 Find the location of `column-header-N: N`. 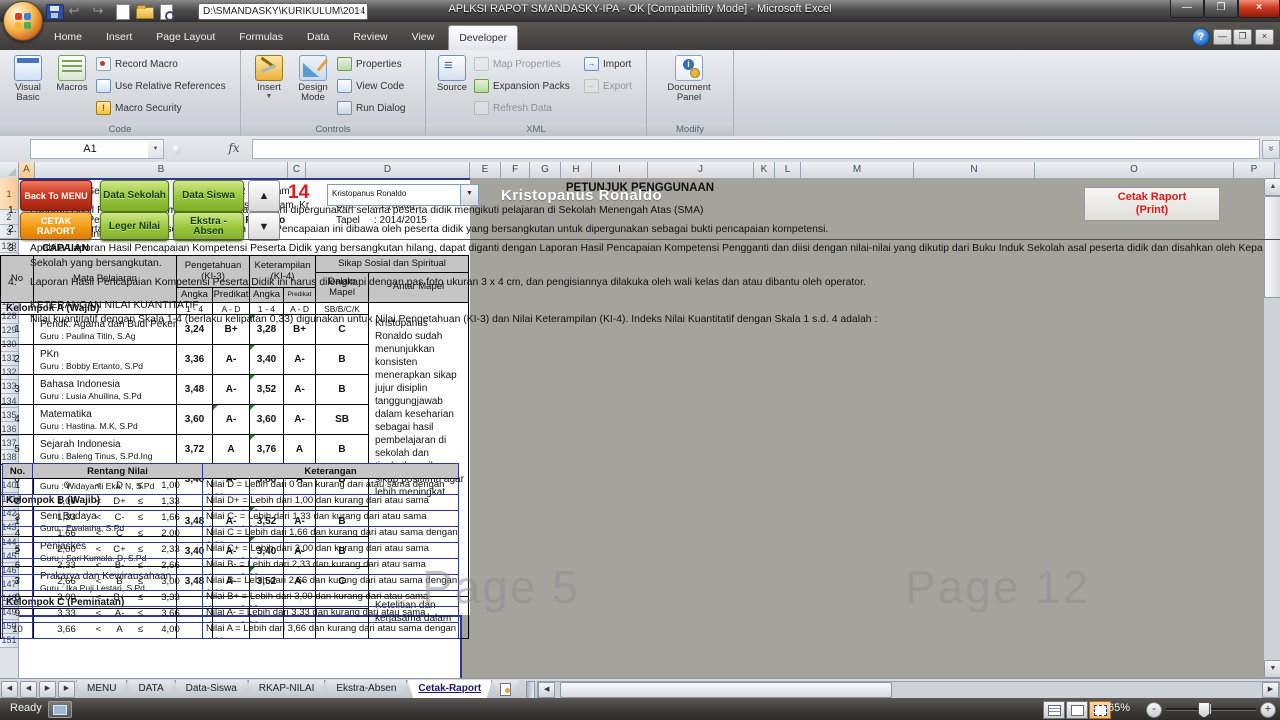

column-header-N: N is located at coordinates (974, 170).